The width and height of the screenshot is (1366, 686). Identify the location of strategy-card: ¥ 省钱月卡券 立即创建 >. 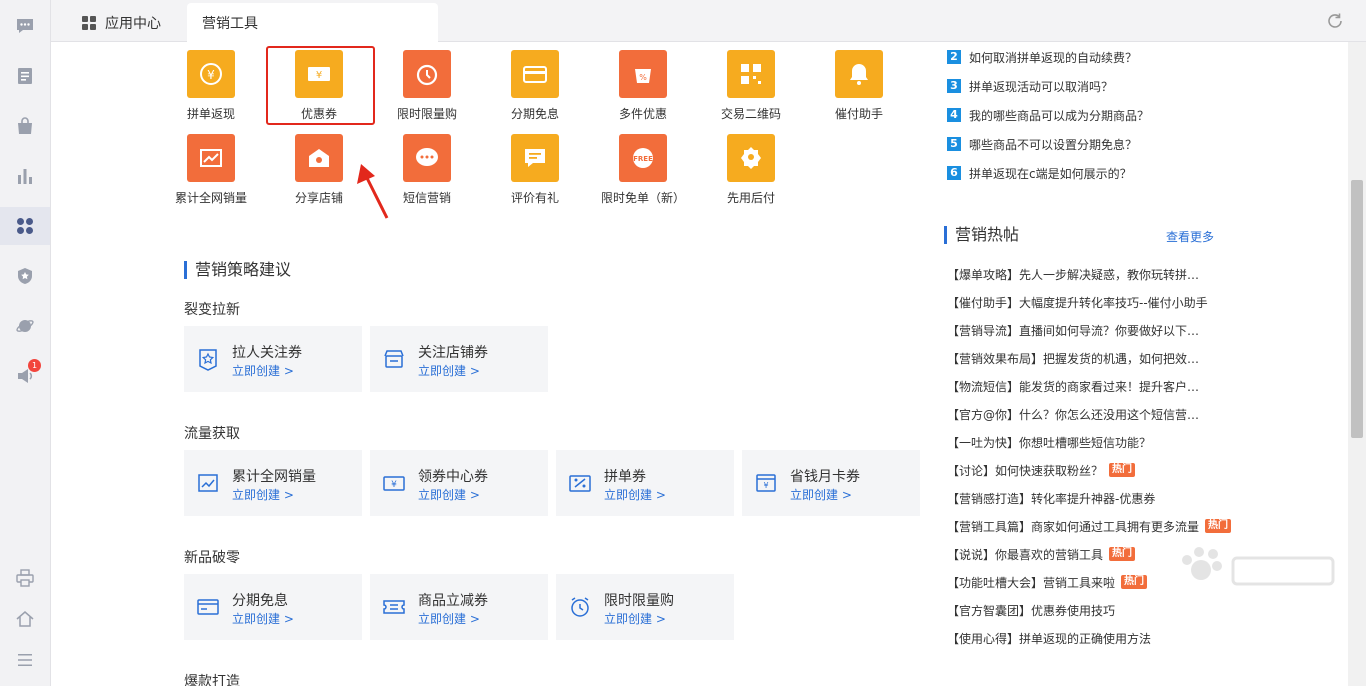
(831, 483).